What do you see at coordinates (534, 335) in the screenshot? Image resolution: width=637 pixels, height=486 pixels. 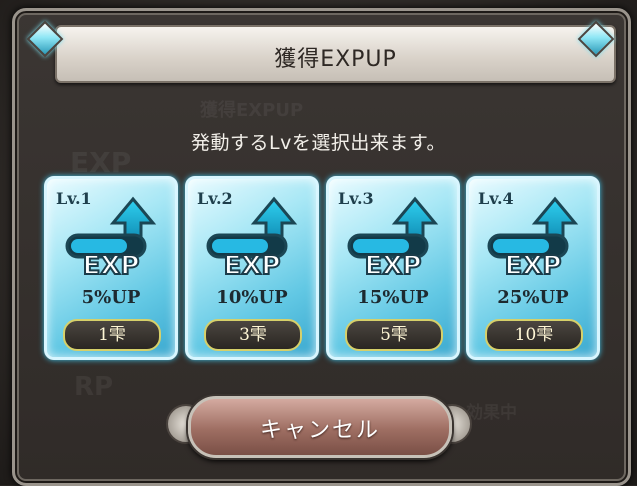 I see `card-cost: 10雫` at bounding box center [534, 335].